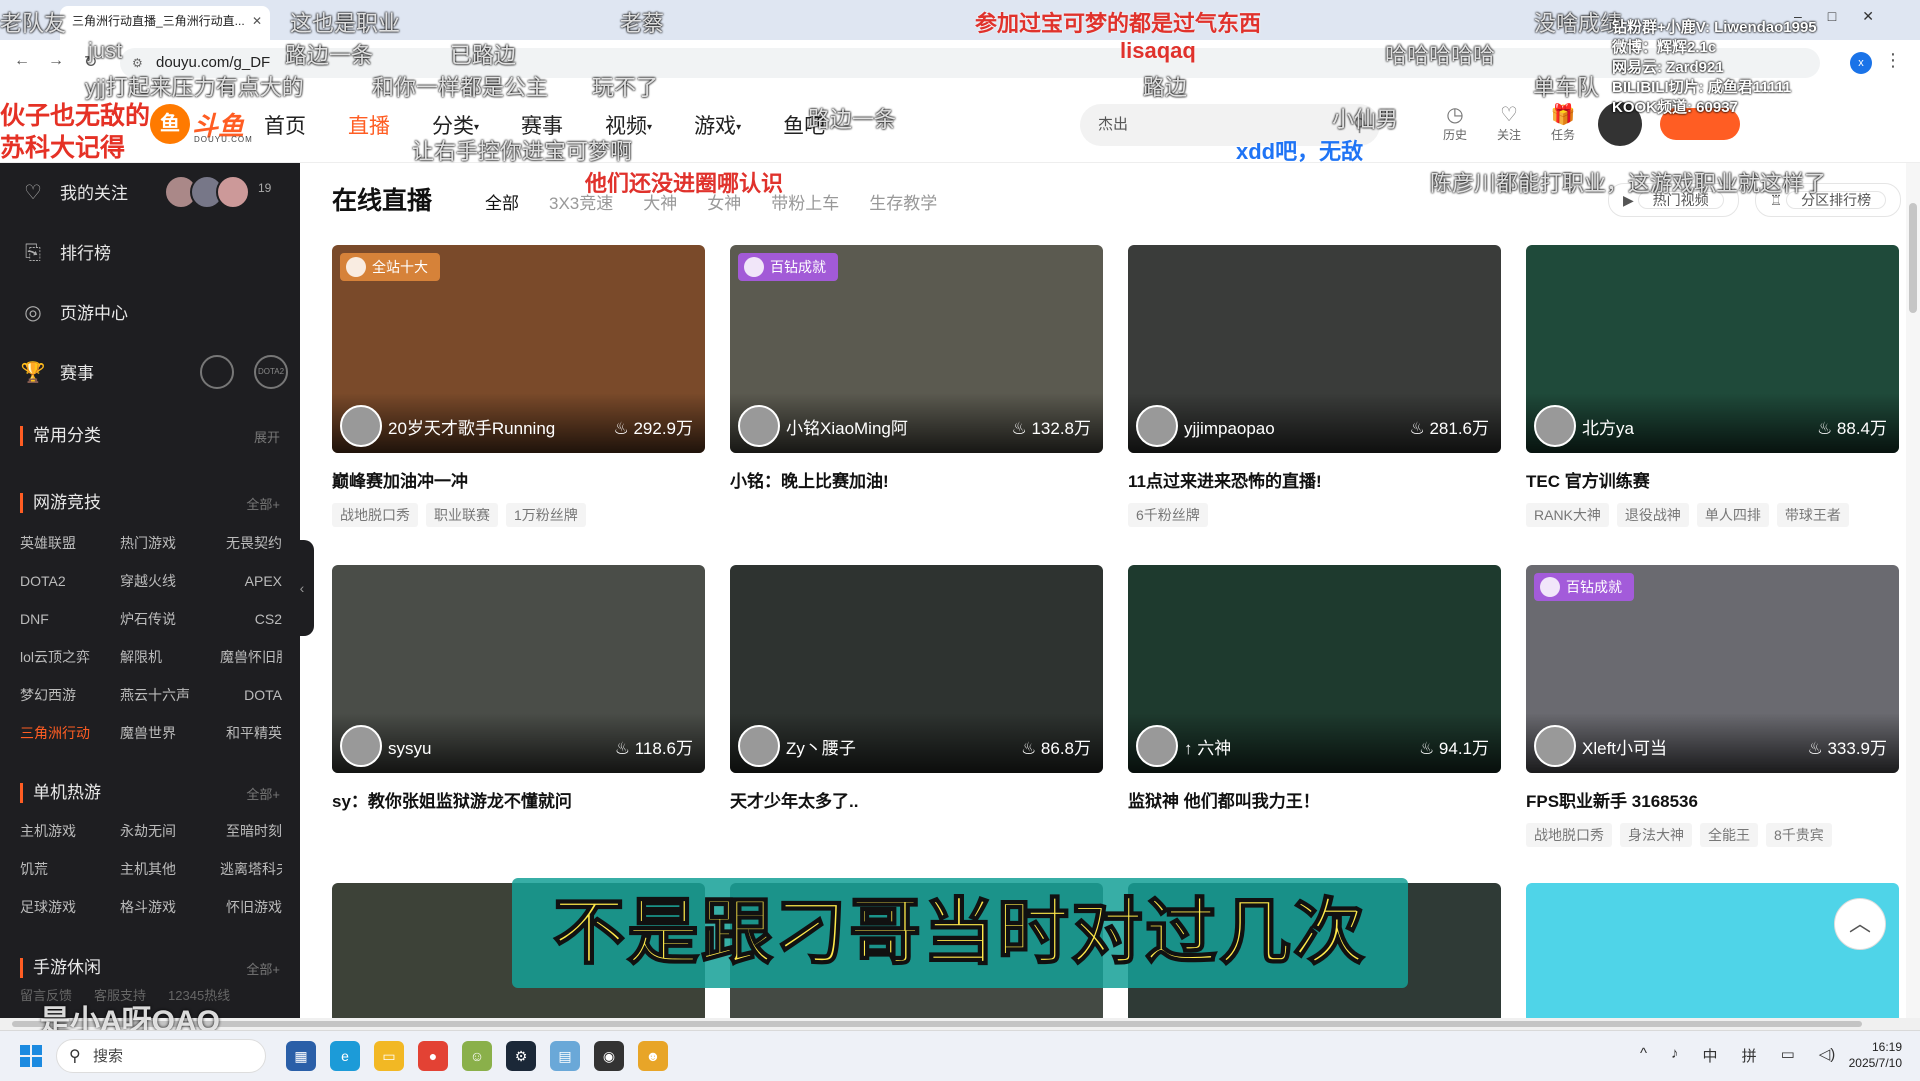 The height and width of the screenshot is (1081, 1920). I want to click on steam-icon: ⚙, so click(521, 1056).